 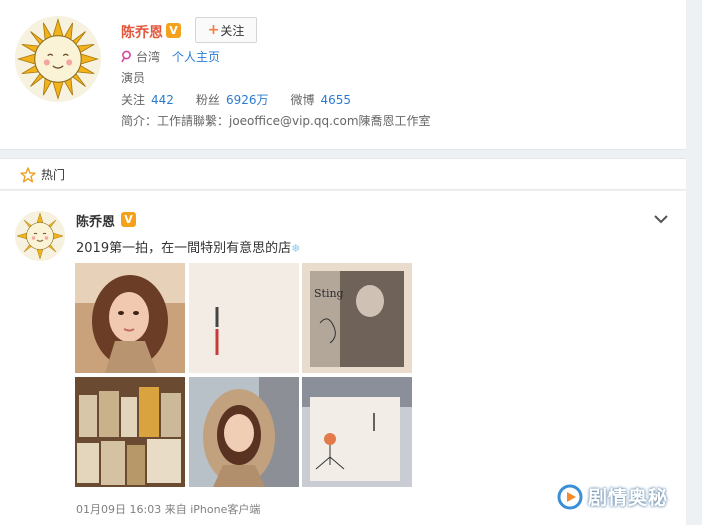 I want to click on profile-name: 陈乔恩, so click(x=142, y=32).